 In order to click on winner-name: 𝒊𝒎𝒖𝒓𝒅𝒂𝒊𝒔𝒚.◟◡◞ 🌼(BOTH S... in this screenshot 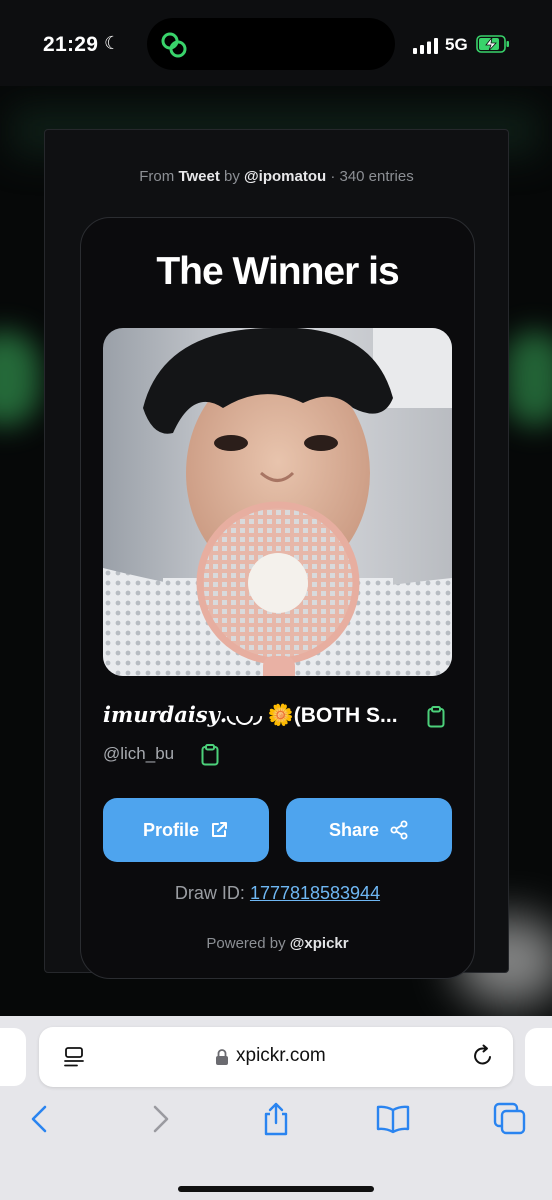, I will do `click(250, 714)`.